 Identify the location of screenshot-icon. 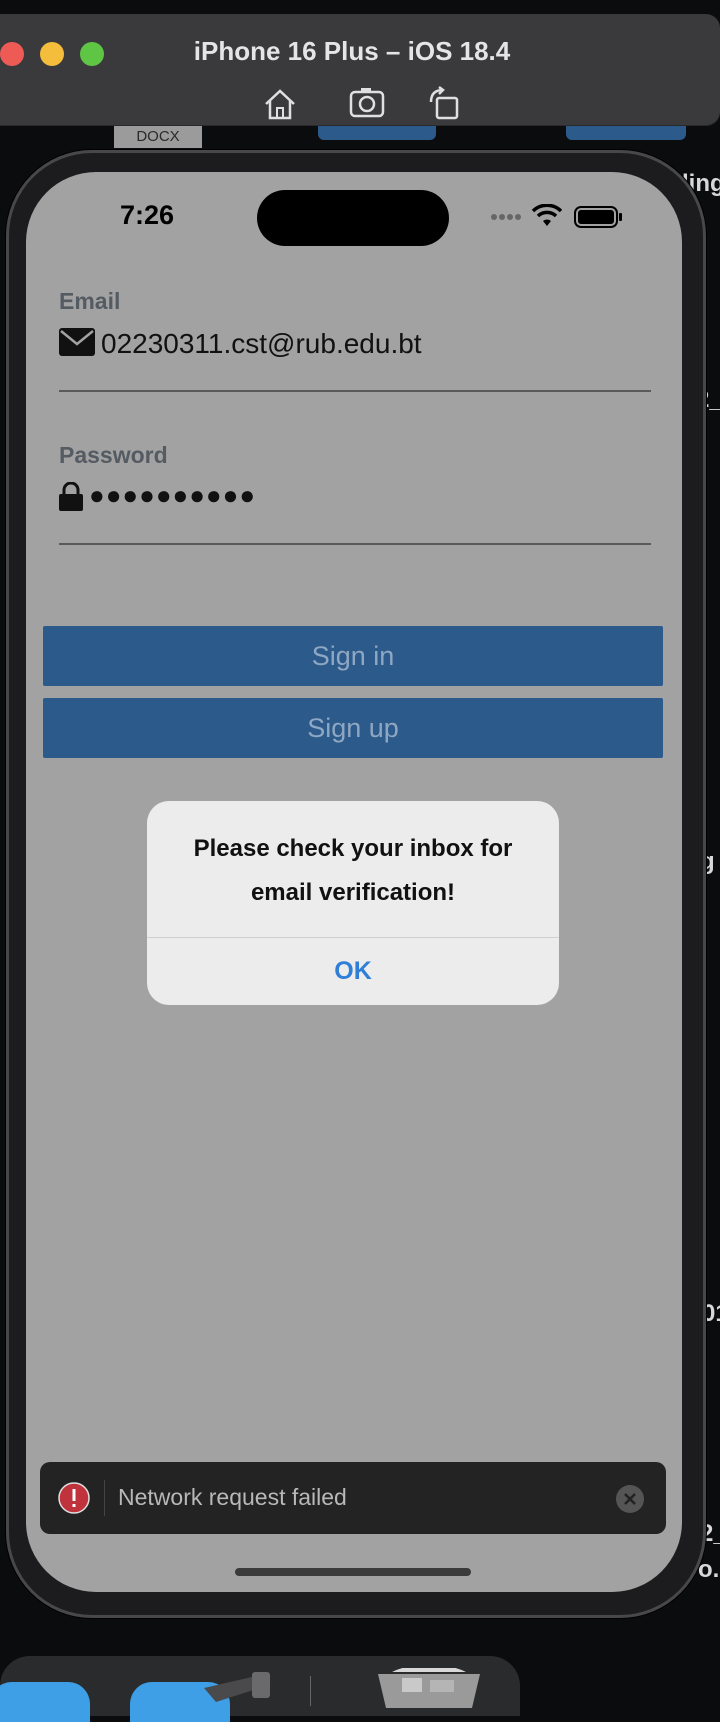
(367, 104).